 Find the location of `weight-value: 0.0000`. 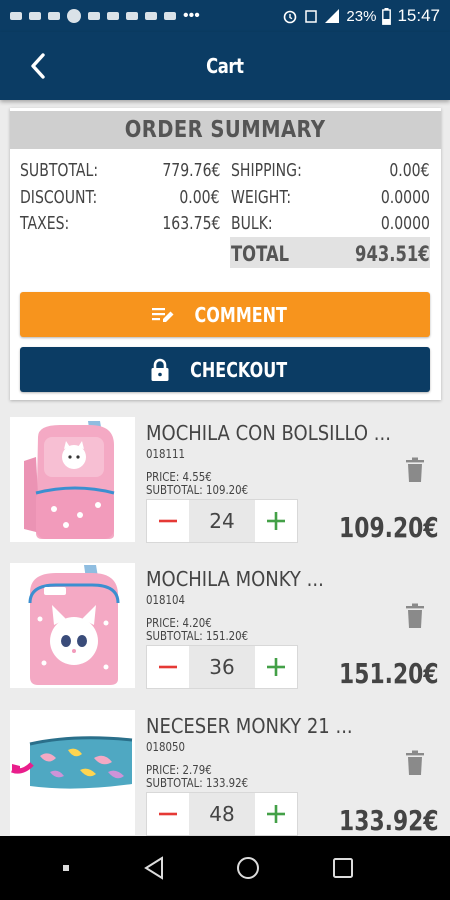

weight-value: 0.0000 is located at coordinates (405, 197).